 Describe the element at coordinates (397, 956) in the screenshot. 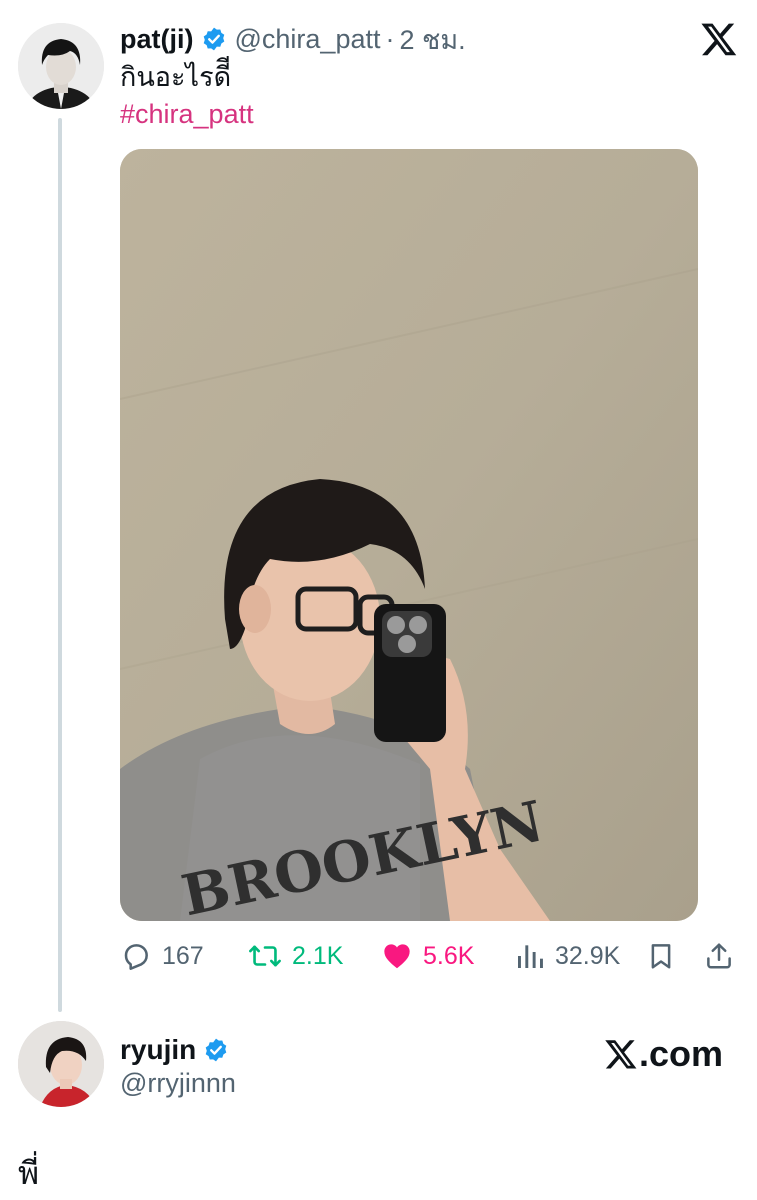

I see `like-heart-icon` at that location.